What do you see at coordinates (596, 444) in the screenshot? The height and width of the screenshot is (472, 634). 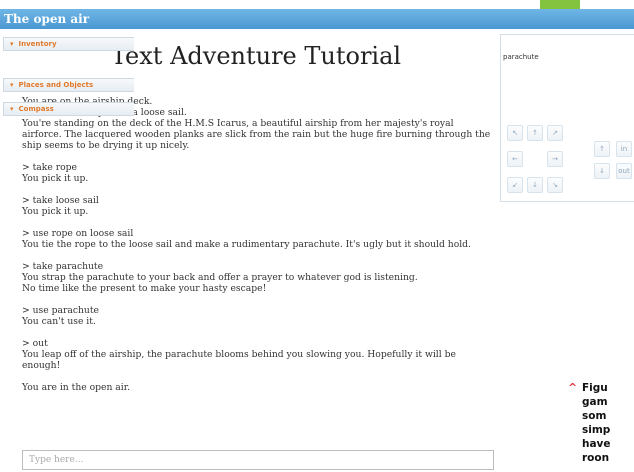 I see `caption-line: have` at bounding box center [596, 444].